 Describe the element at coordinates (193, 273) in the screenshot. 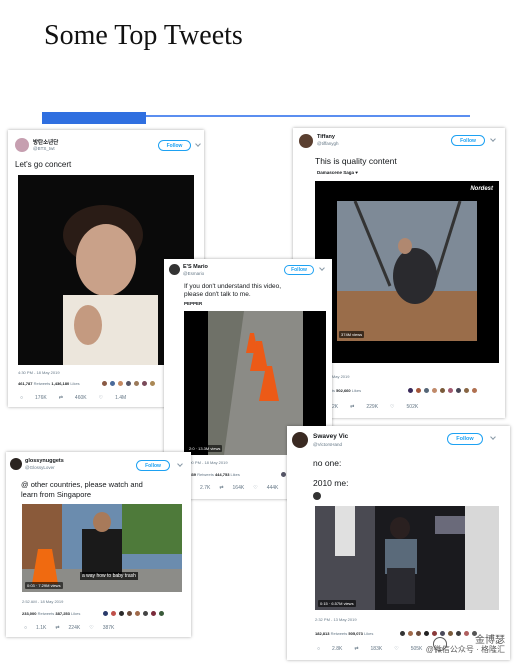

I see `tweet-author-handle: @Esmario` at that location.